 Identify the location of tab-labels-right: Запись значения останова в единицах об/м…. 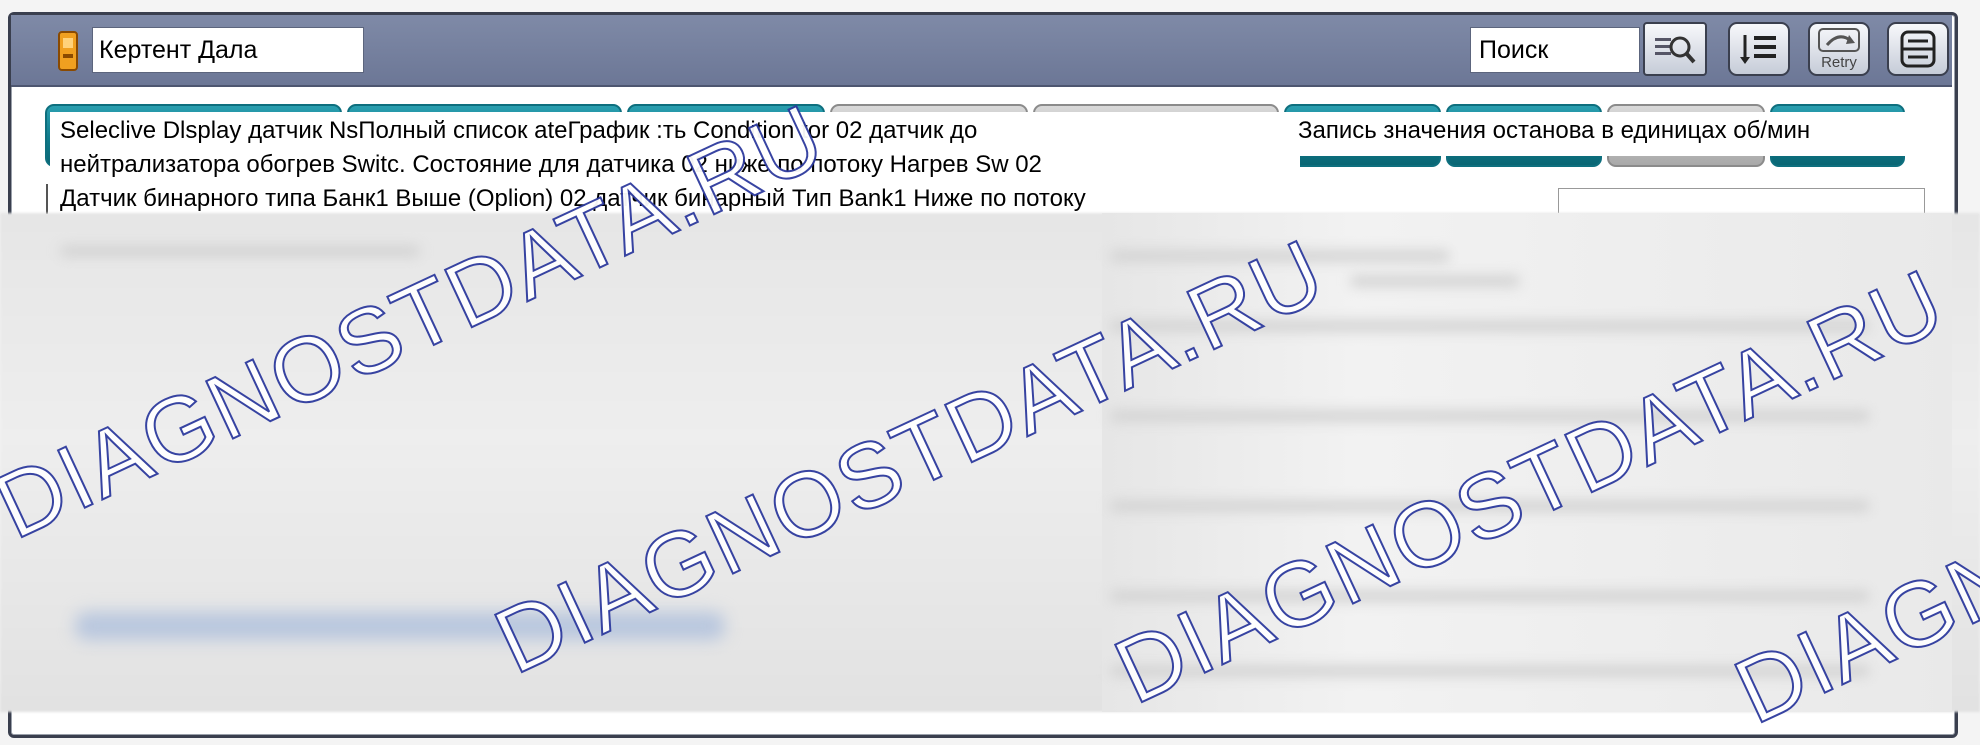
(1598, 134).